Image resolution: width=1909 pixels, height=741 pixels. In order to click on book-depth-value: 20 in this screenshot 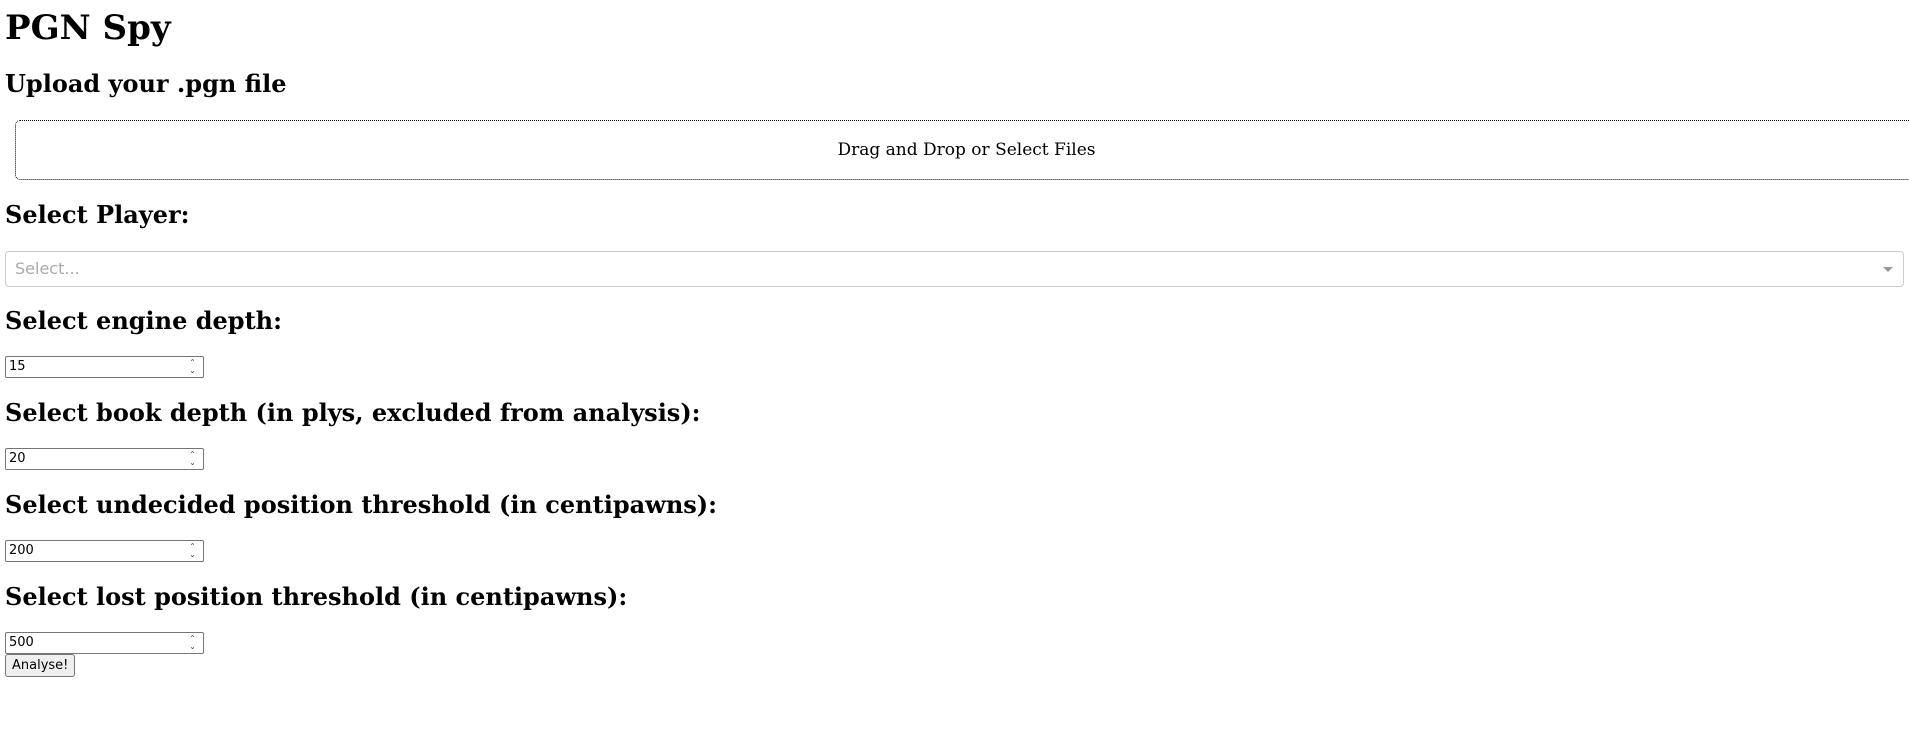, I will do `click(17, 458)`.